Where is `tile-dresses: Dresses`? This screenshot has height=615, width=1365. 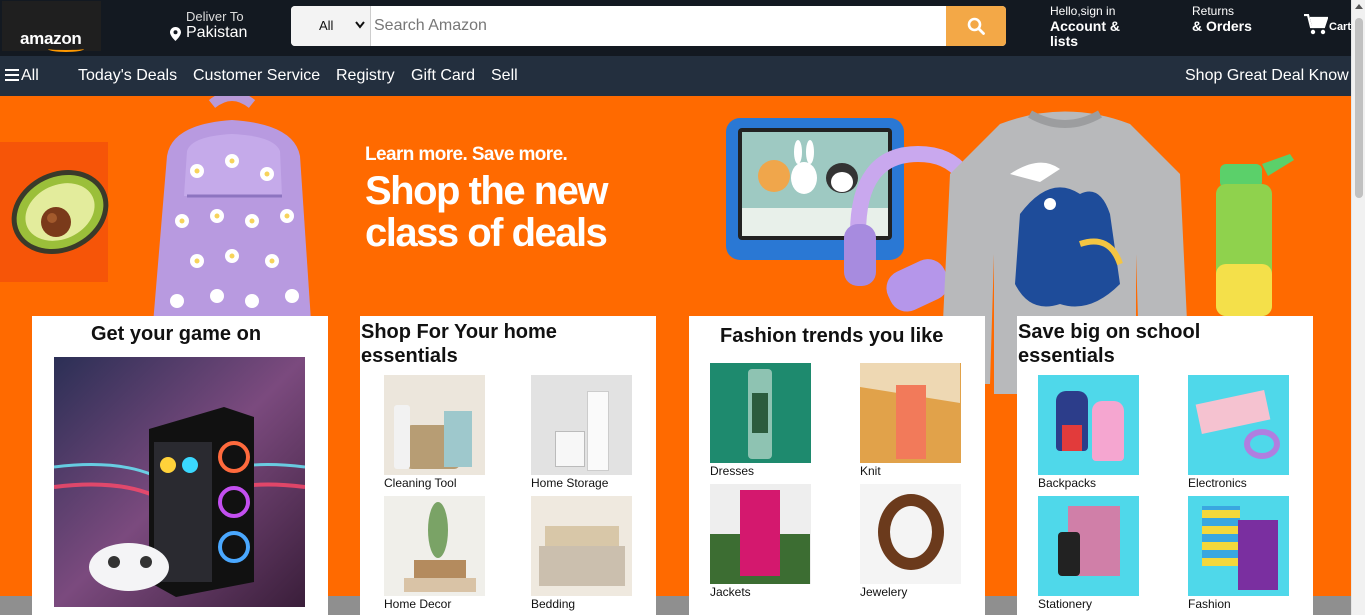 tile-dresses: Dresses is located at coordinates (761, 420).